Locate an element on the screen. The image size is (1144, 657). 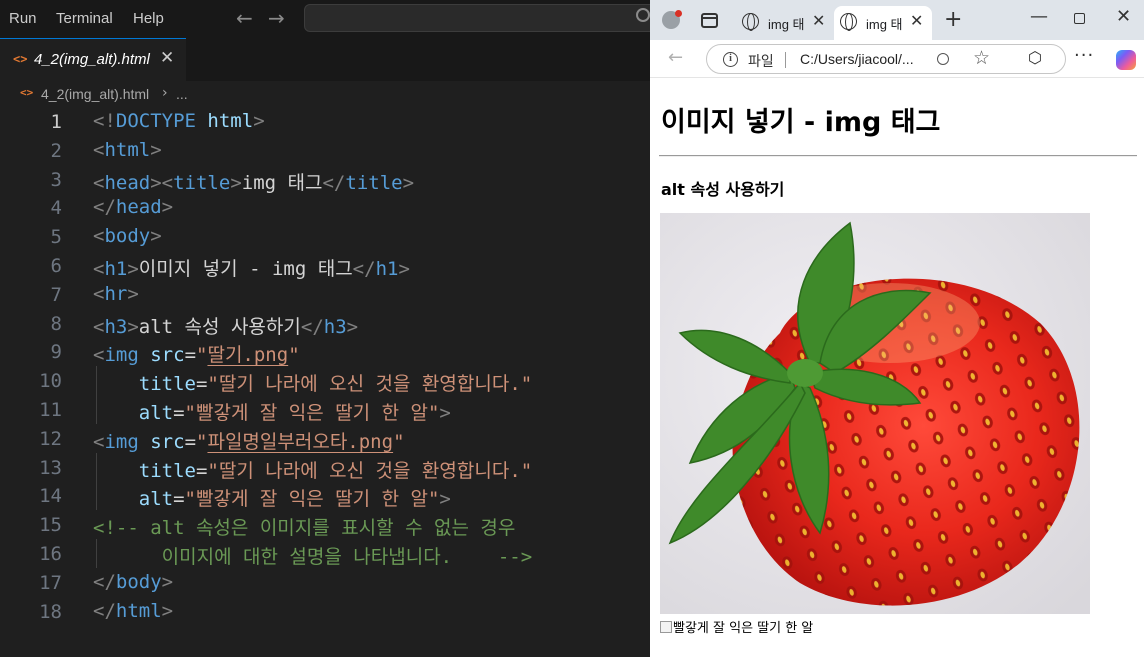
line-number: 15 is located at coordinates (50, 525).